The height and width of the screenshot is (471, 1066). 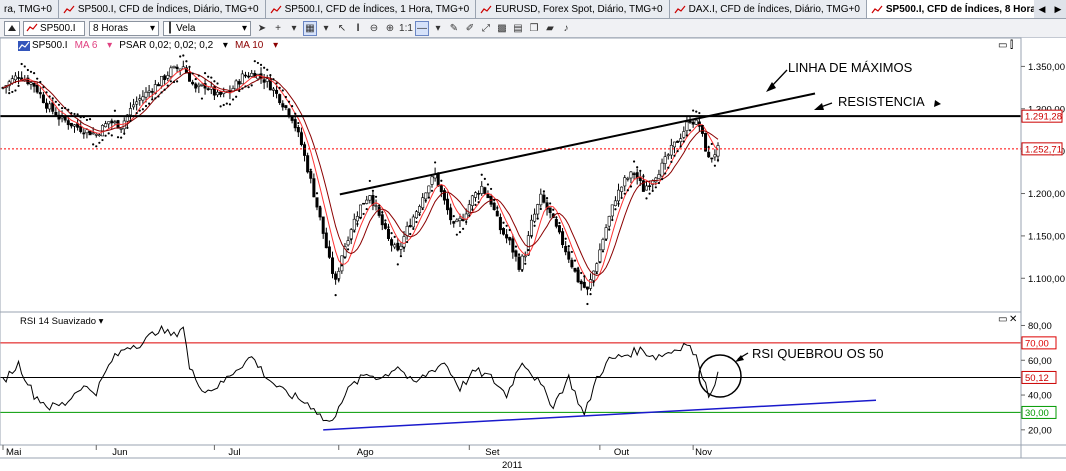 I want to click on legend-psar-label: PSAR 0,02; 0,02; 0,2, so click(x=166, y=45).